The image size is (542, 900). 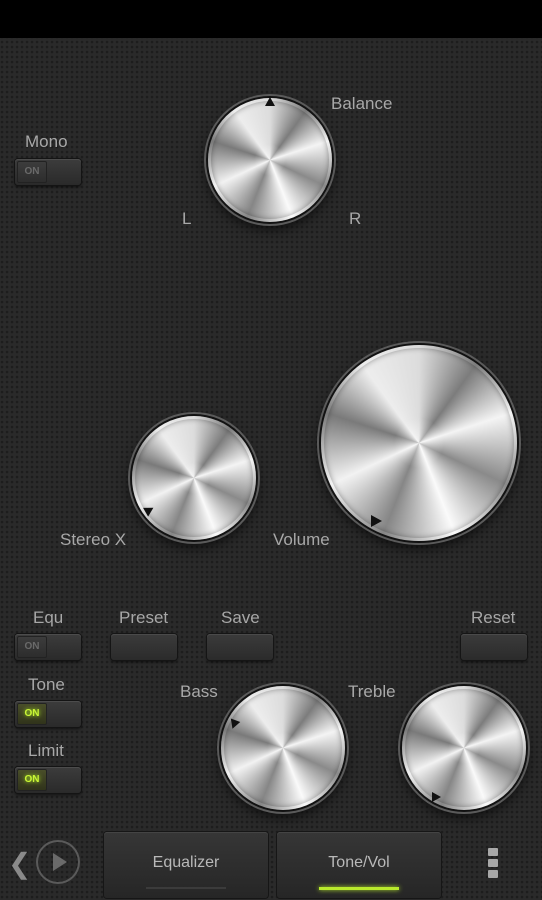 I want to click on treble-label: Treble, so click(x=372, y=691).